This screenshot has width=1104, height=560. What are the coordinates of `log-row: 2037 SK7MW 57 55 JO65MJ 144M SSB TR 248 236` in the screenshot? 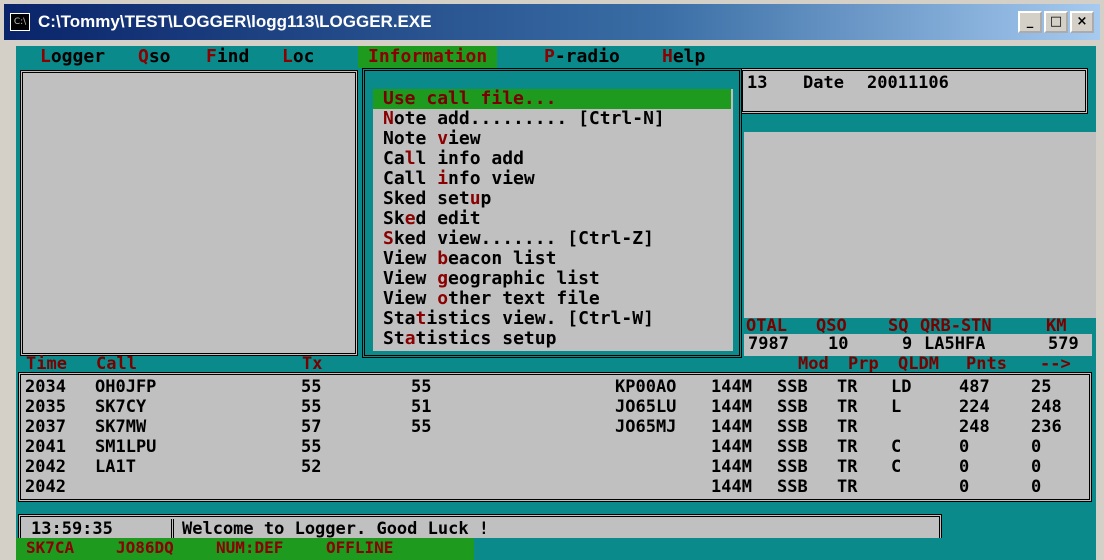 It's located at (555, 427).